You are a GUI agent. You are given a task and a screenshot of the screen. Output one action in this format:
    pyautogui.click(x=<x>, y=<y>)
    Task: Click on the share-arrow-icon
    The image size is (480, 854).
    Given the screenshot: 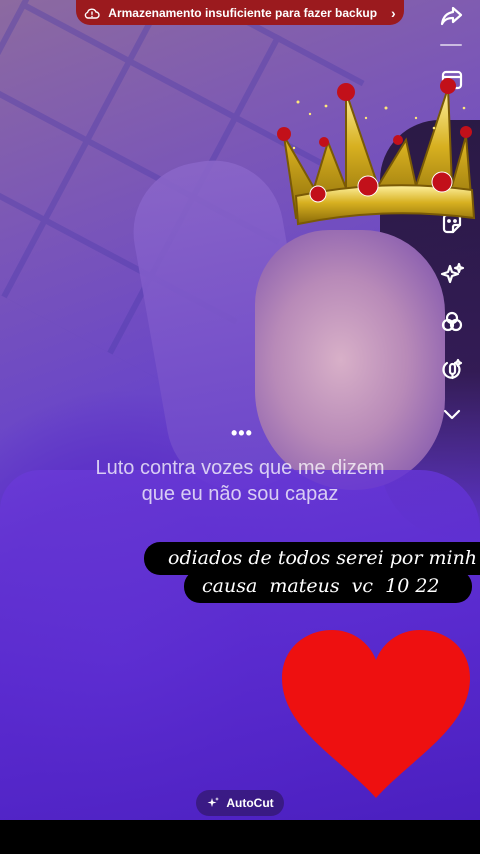 What is the action you would take?
    pyautogui.click(x=452, y=16)
    